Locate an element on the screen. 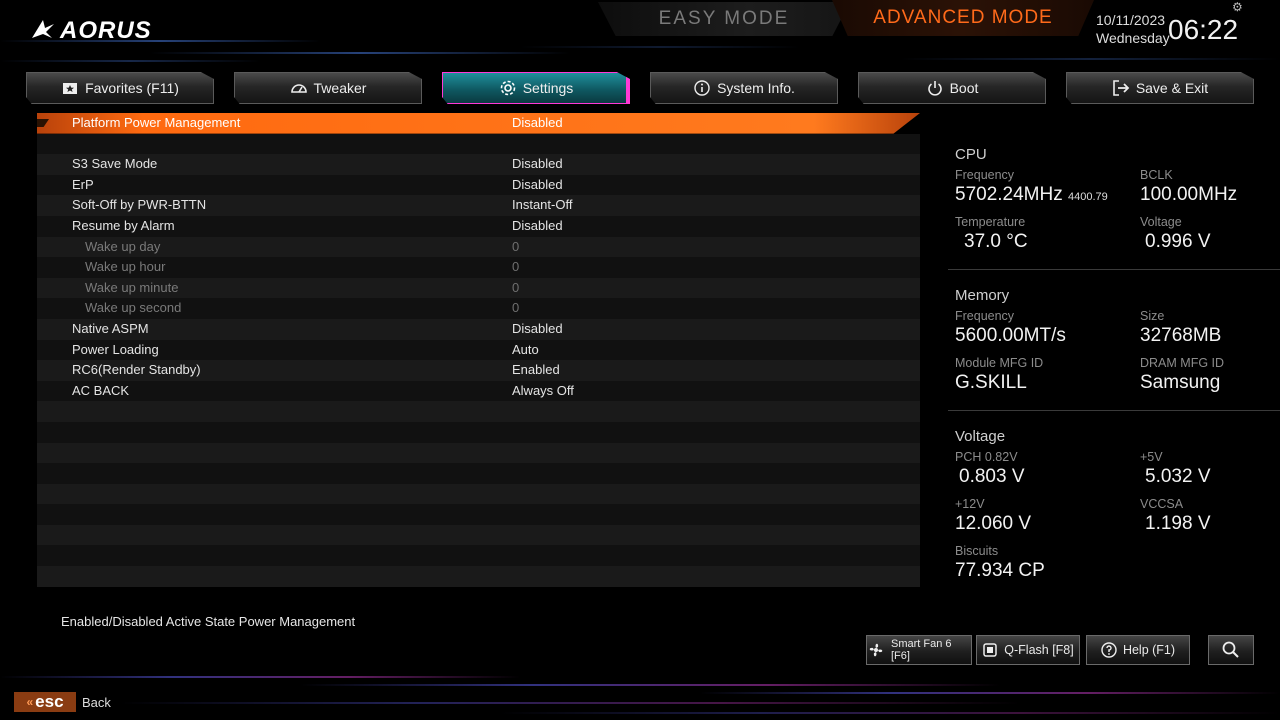  memory-size: Size 32768MB is located at coordinates (1210, 329).